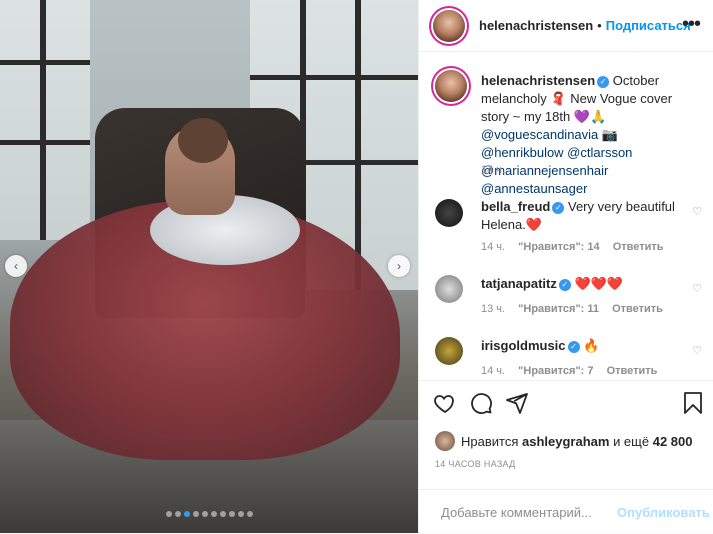 The width and height of the screenshot is (713, 534). Describe the element at coordinates (493, 170) in the screenshot. I see `caption-time: 14 ч.` at that location.